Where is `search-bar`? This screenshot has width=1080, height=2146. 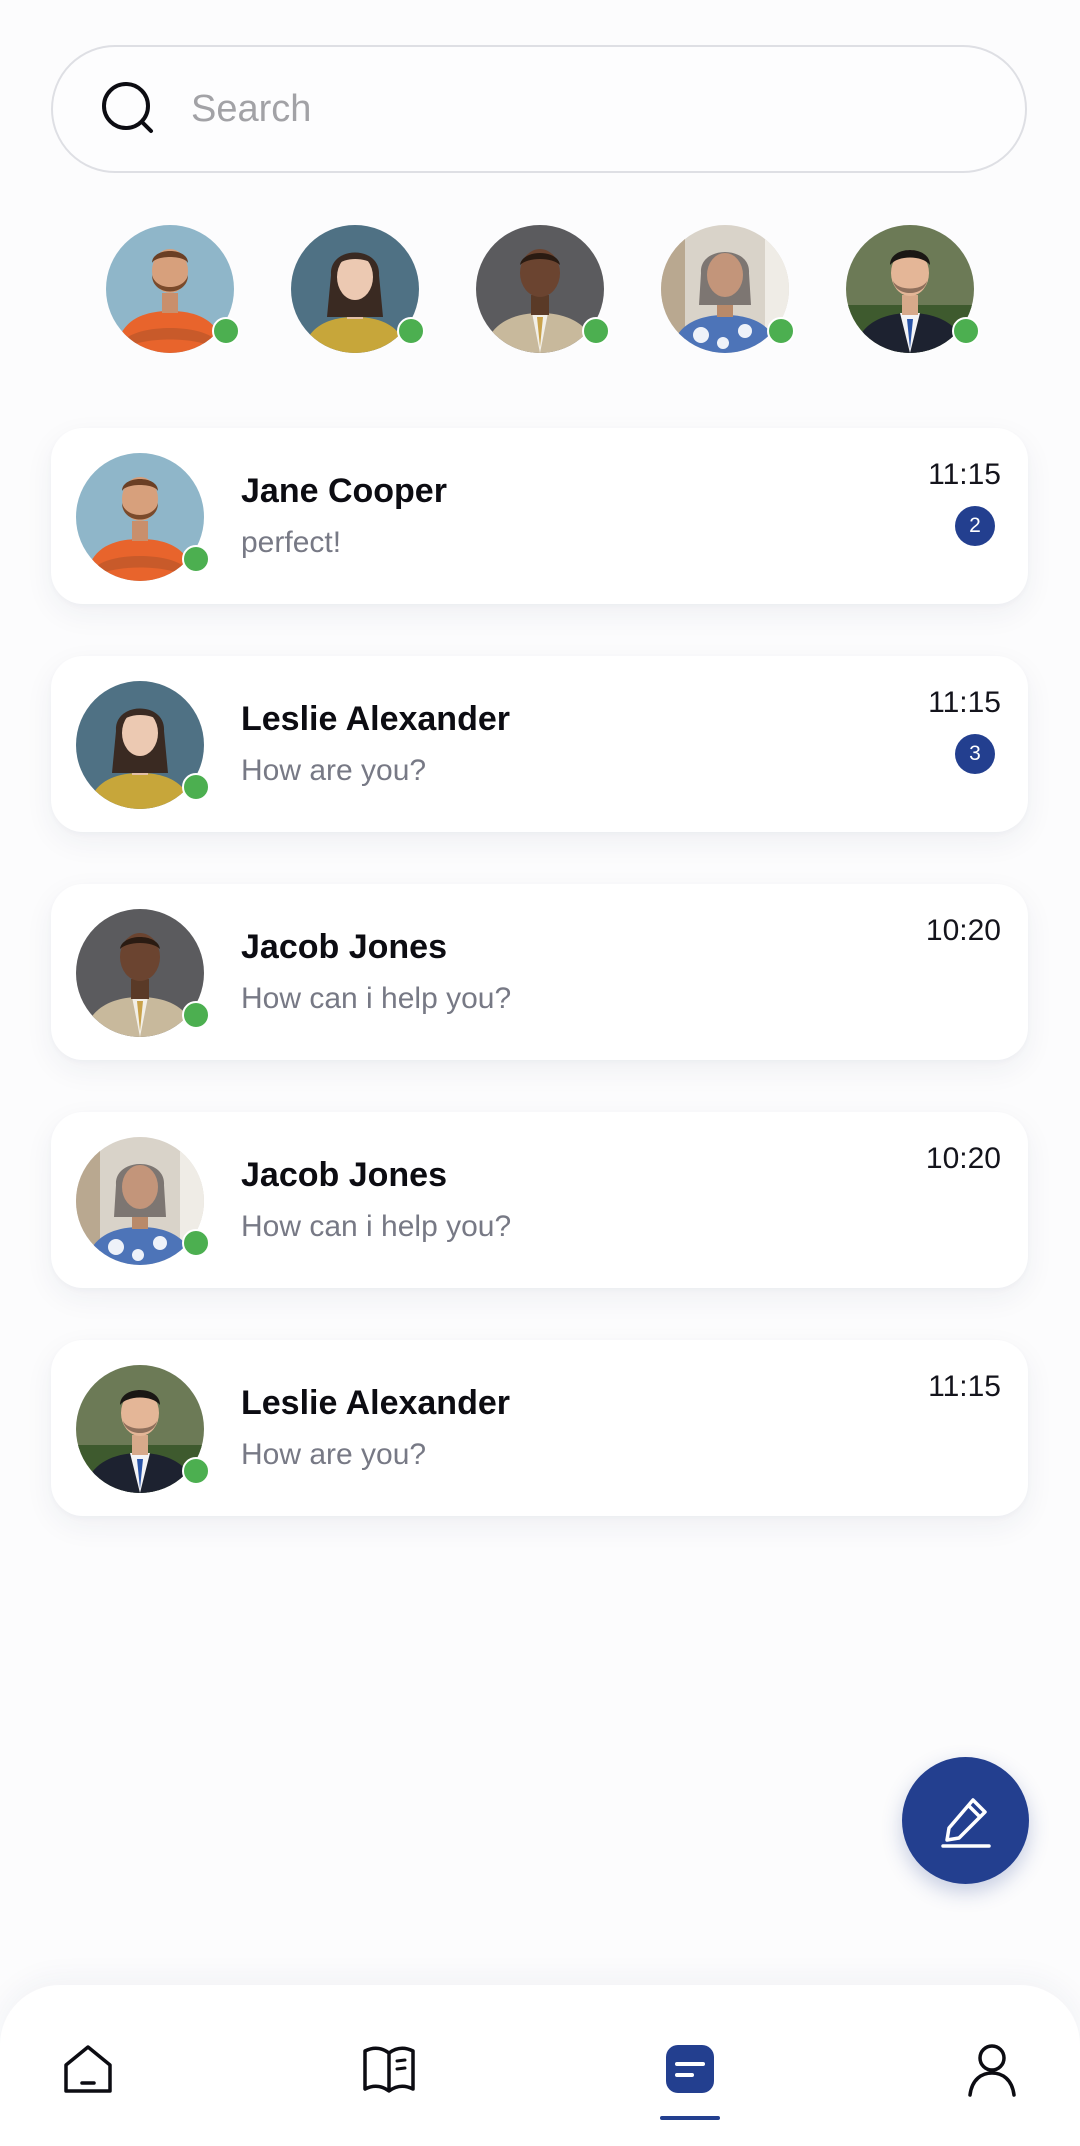 search-bar is located at coordinates (539, 109).